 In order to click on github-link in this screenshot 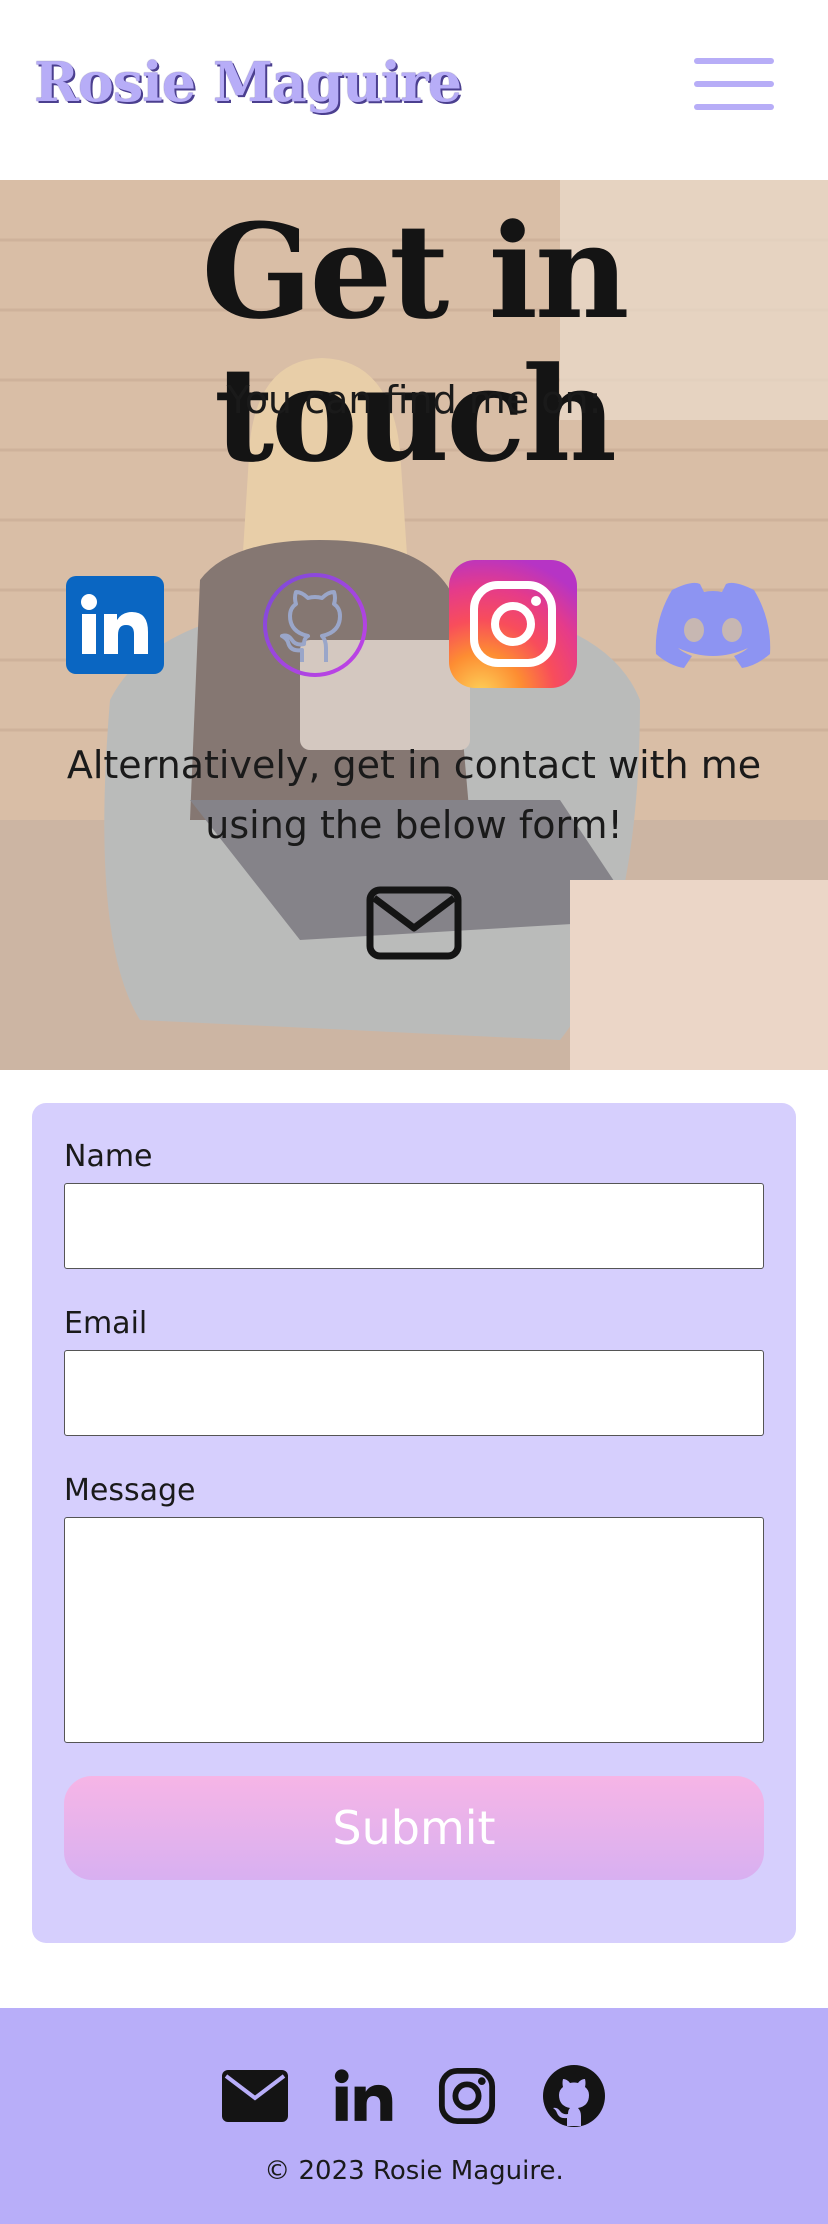, I will do `click(315, 625)`.